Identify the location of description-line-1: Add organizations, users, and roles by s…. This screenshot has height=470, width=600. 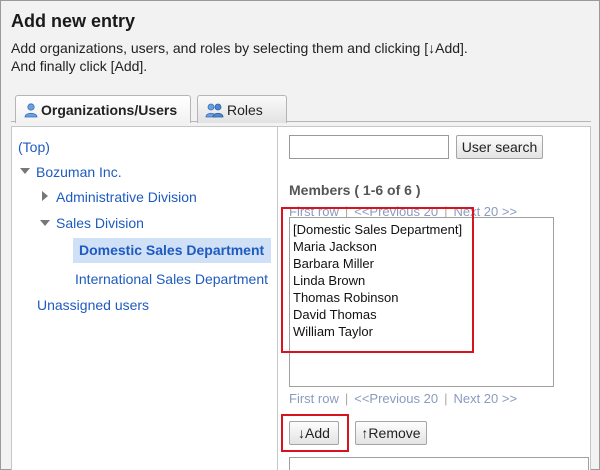
(239, 48).